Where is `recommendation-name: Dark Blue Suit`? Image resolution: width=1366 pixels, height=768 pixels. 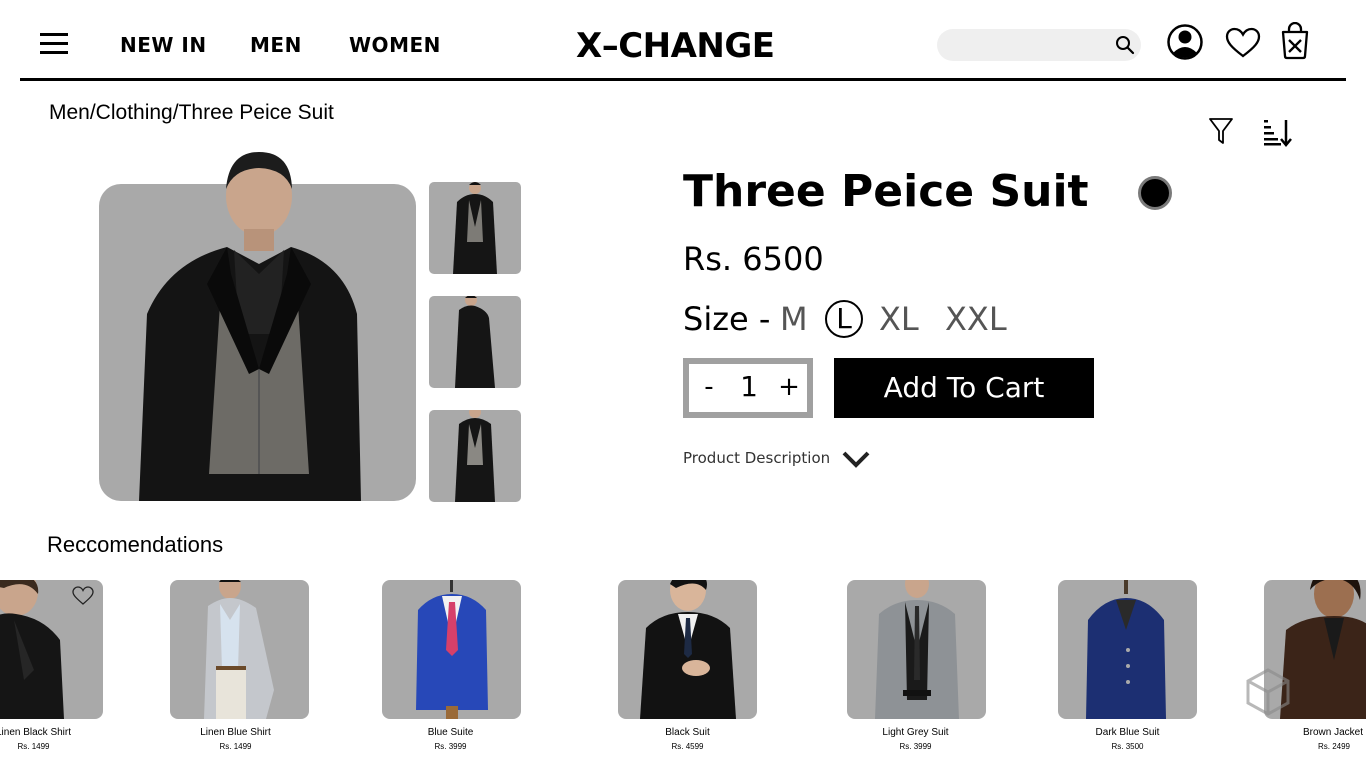
recommendation-name: Dark Blue Suit is located at coordinates (1127, 732).